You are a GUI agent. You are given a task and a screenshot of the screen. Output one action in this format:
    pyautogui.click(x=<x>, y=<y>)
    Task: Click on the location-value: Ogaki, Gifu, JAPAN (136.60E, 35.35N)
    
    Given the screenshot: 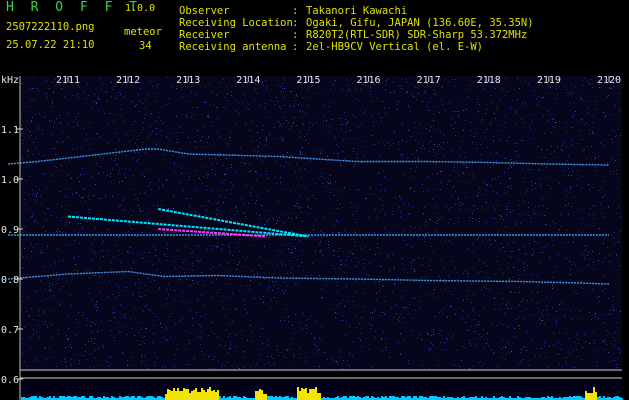 What is the action you would take?
    pyautogui.click(x=420, y=23)
    